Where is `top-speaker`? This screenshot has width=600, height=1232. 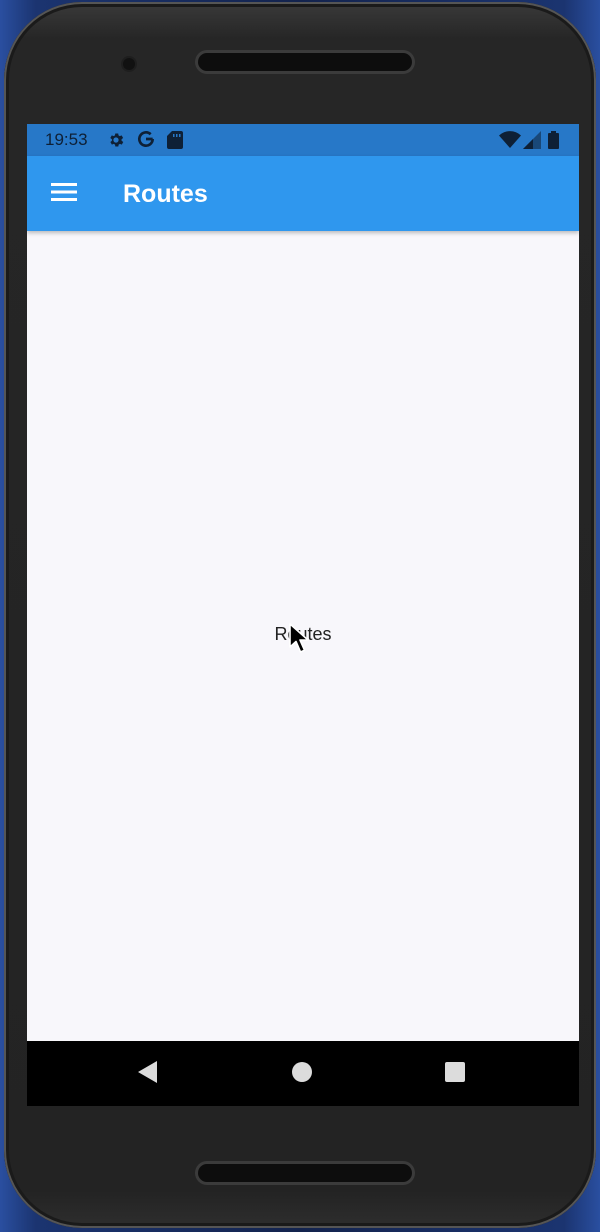 top-speaker is located at coordinates (305, 62).